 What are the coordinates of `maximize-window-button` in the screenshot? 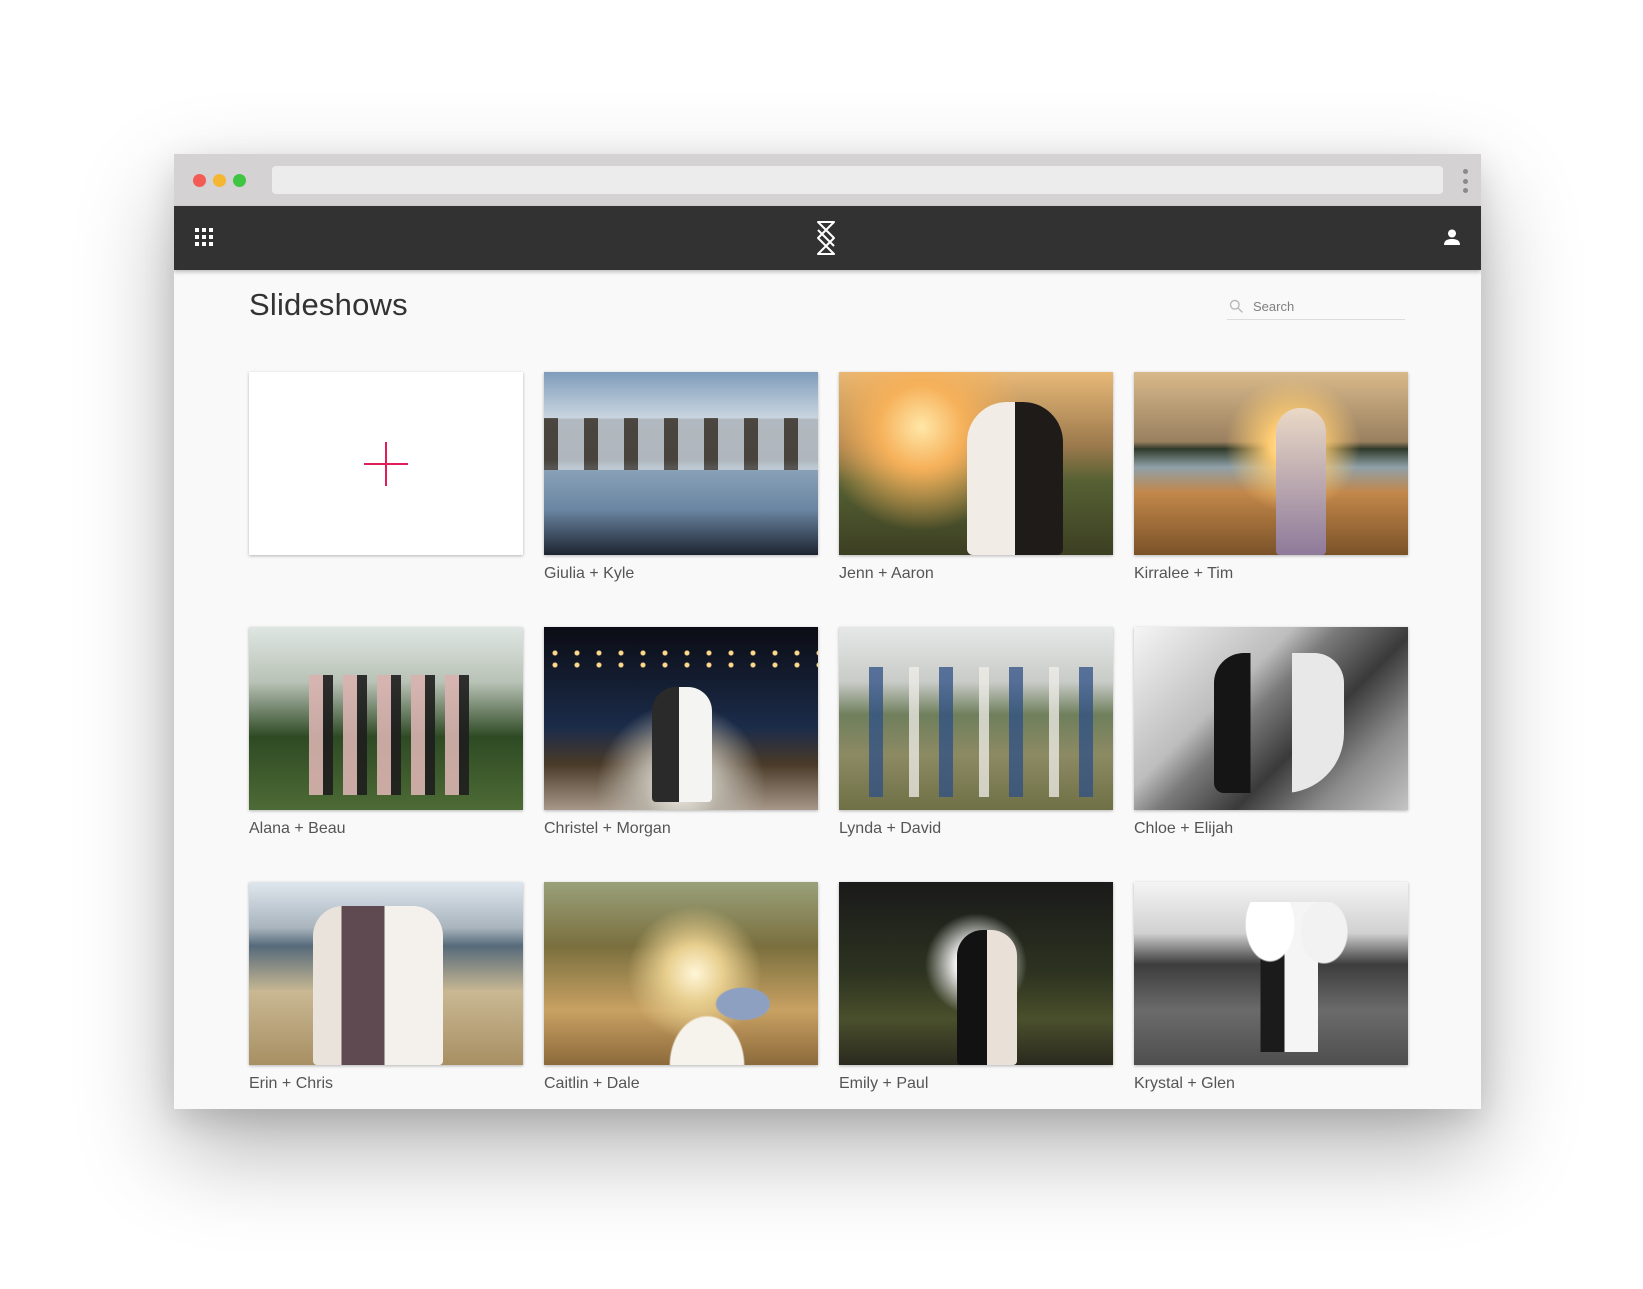 It's located at (239, 180).